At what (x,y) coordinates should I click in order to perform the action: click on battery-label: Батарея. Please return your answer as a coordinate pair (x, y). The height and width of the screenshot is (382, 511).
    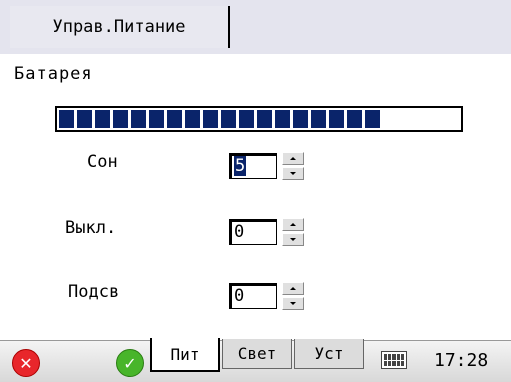
    Looking at the image, I should click on (53, 74).